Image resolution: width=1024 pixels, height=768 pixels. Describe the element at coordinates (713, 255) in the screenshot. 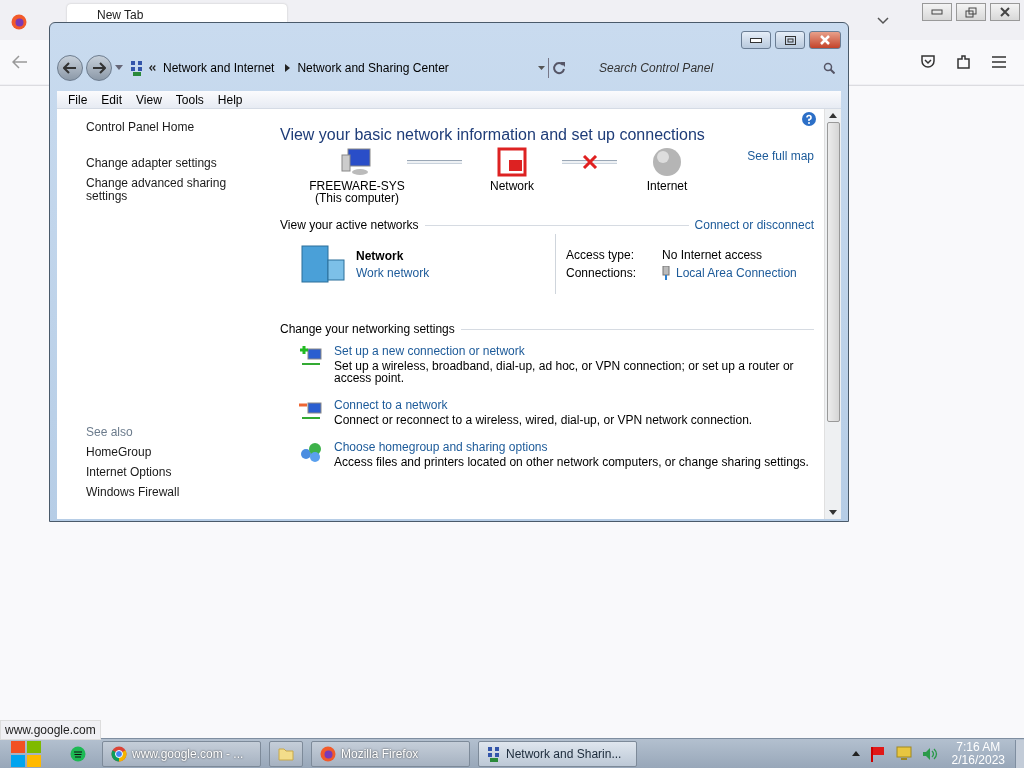

I see `access-type-value: No Internet access` at that location.